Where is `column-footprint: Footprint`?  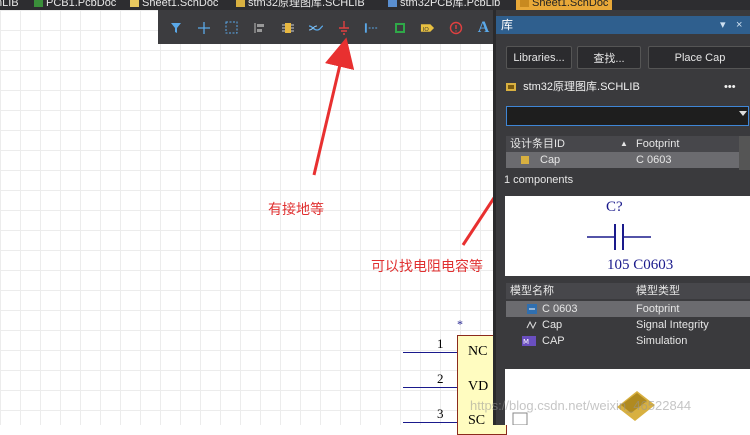 column-footprint: Footprint is located at coordinates (657, 144).